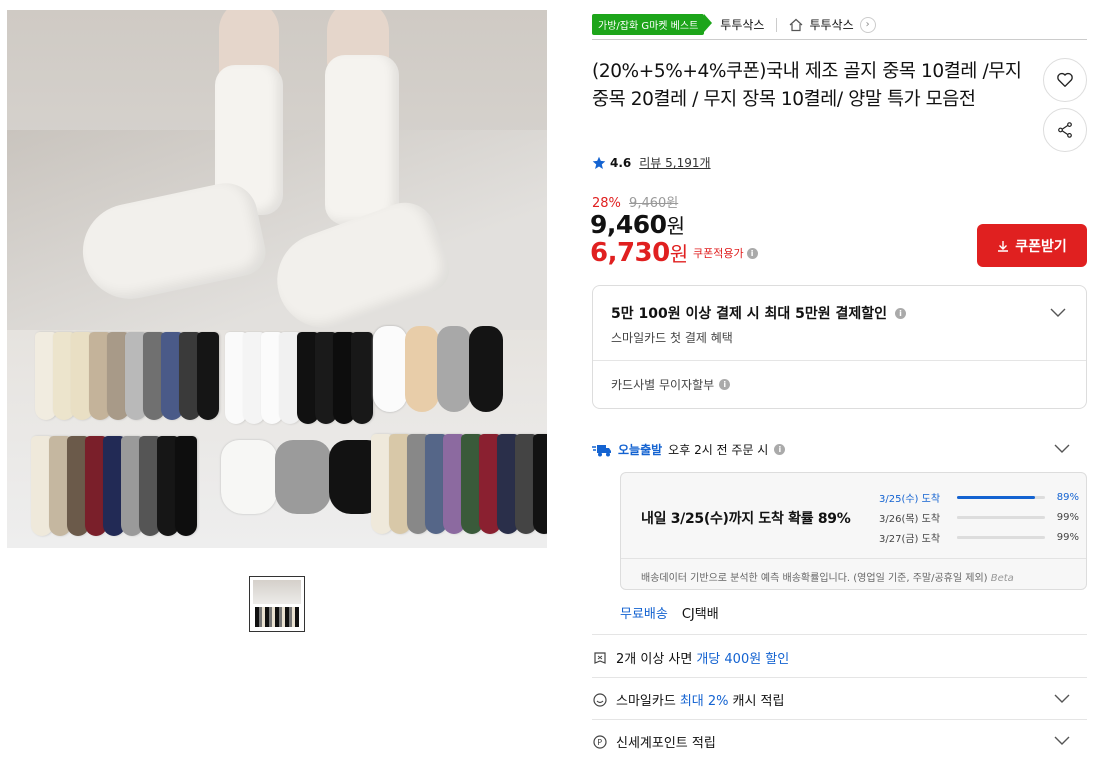 The image size is (1098, 760). I want to click on breadcrumb-store: 투투삭스, so click(831, 24).